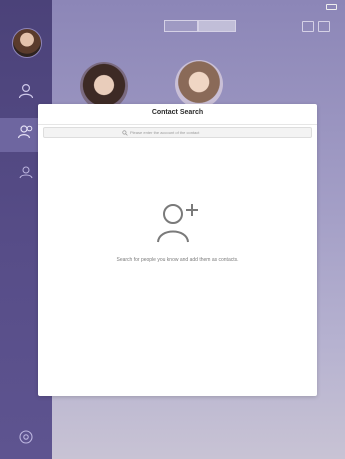 This screenshot has height=459, width=345. Describe the element at coordinates (26, 91) in the screenshot. I see `contacts-icon` at that location.